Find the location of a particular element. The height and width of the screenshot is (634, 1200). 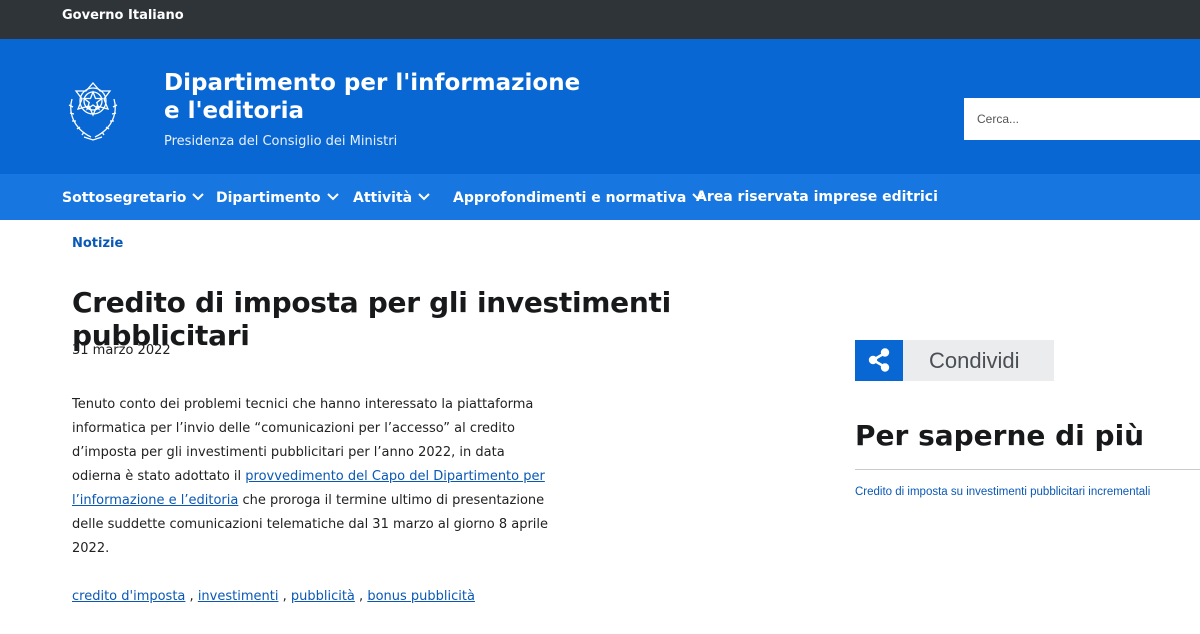

nav-item-attivita: Attività is located at coordinates (391, 197).